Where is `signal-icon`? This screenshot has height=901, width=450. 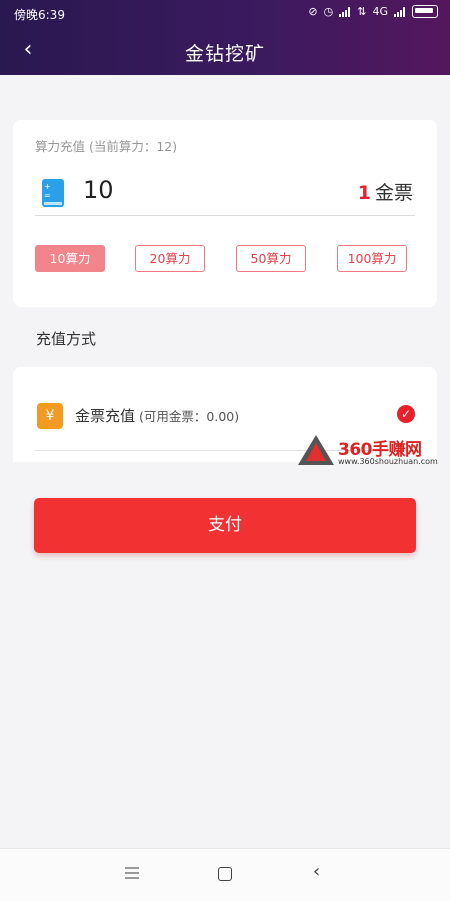 signal-icon is located at coordinates (345, 11).